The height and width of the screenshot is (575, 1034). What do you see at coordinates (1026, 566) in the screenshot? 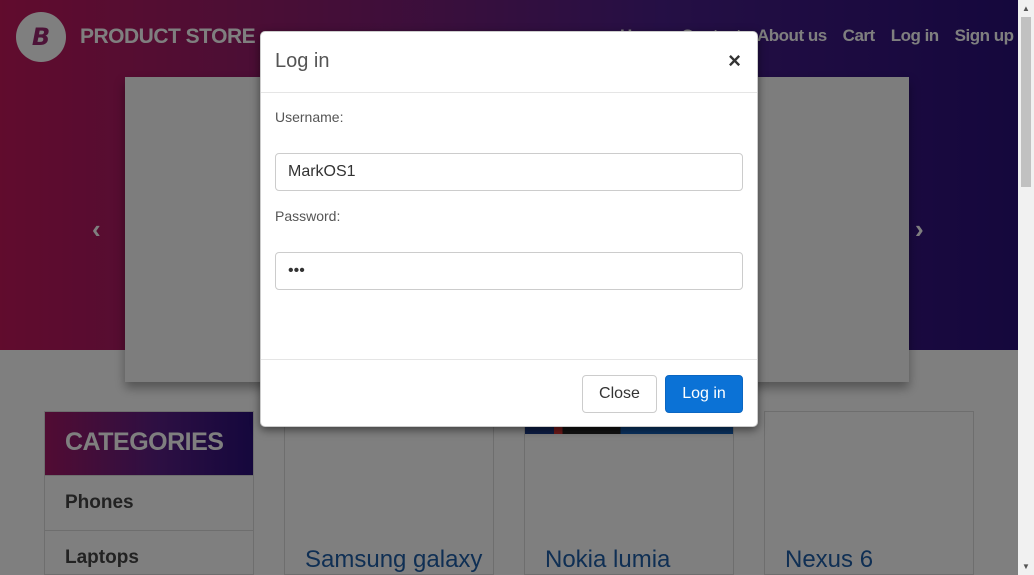
I see `scroll-down-icon: ▼` at bounding box center [1026, 566].